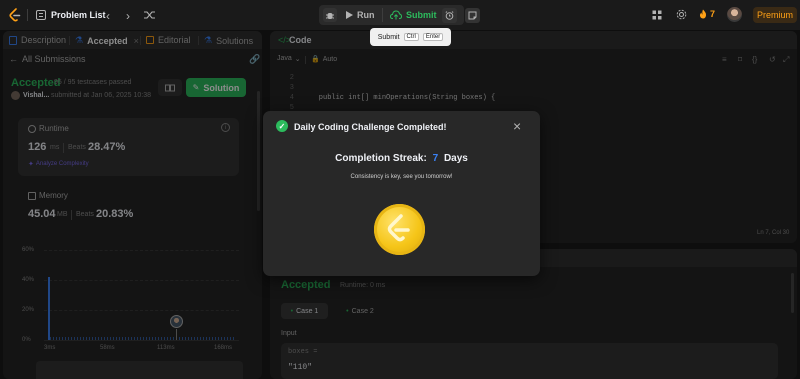 This screenshot has height=379, width=800. What do you see at coordinates (15, 15) in the screenshot?
I see `leetcode-logo-icon` at bounding box center [15, 15].